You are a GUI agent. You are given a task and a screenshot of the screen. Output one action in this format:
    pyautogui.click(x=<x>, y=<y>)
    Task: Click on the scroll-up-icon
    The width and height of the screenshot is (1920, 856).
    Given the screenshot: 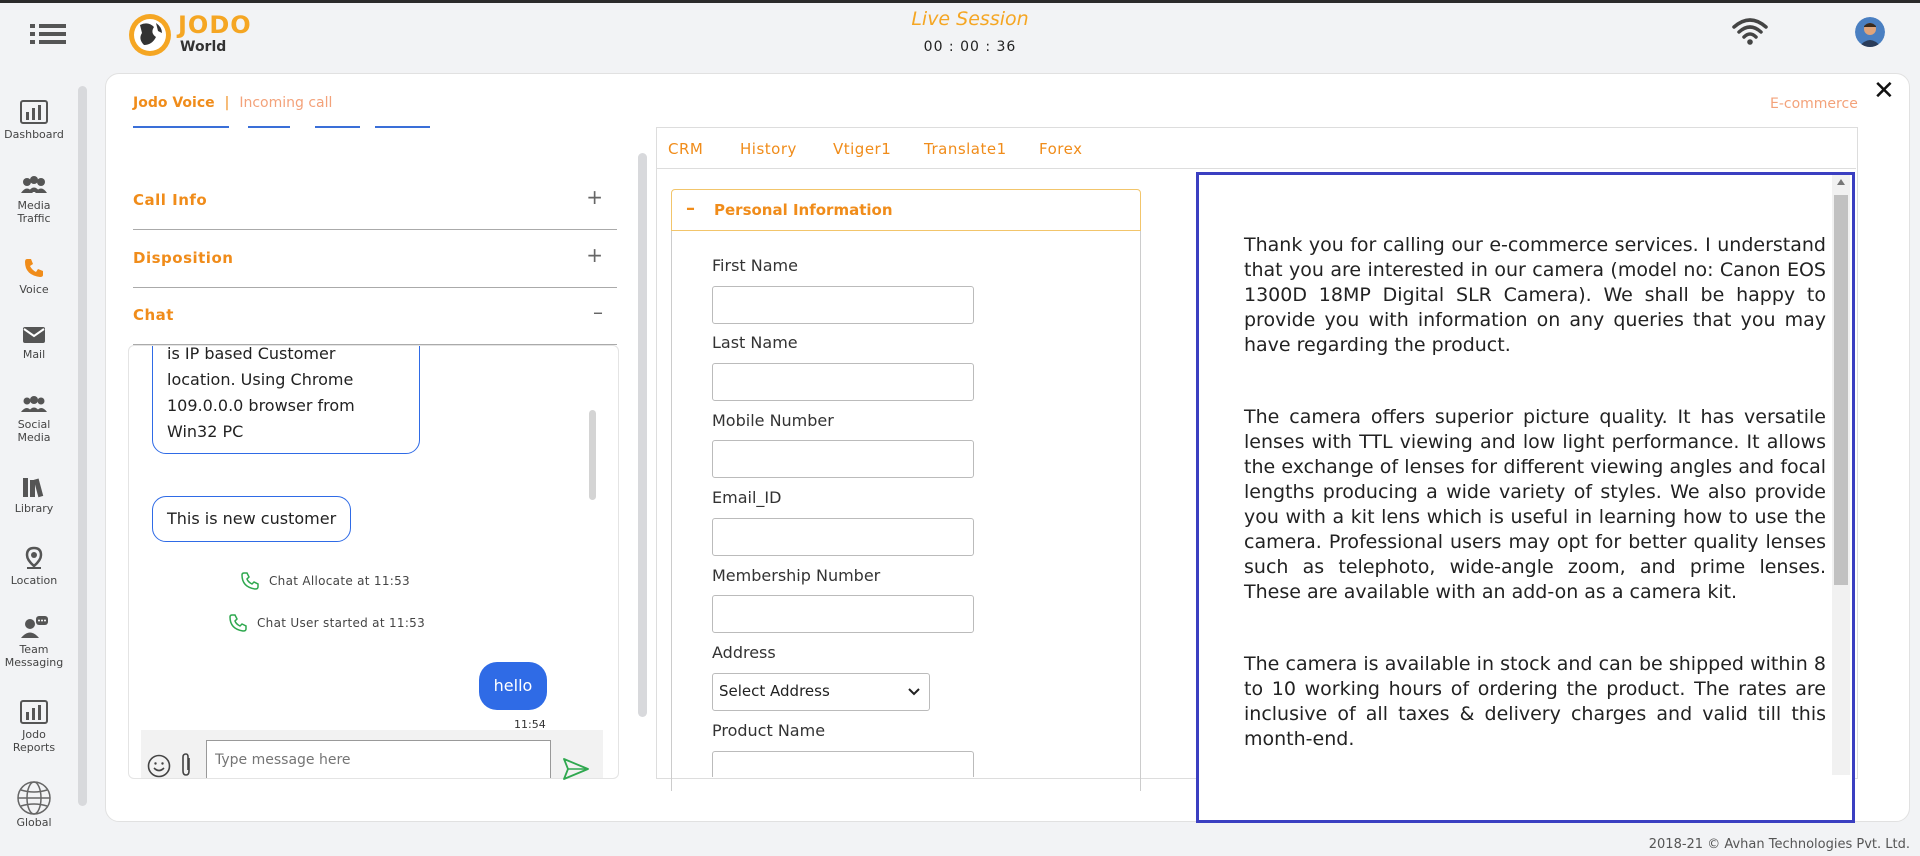 What is the action you would take?
    pyautogui.click(x=1841, y=182)
    